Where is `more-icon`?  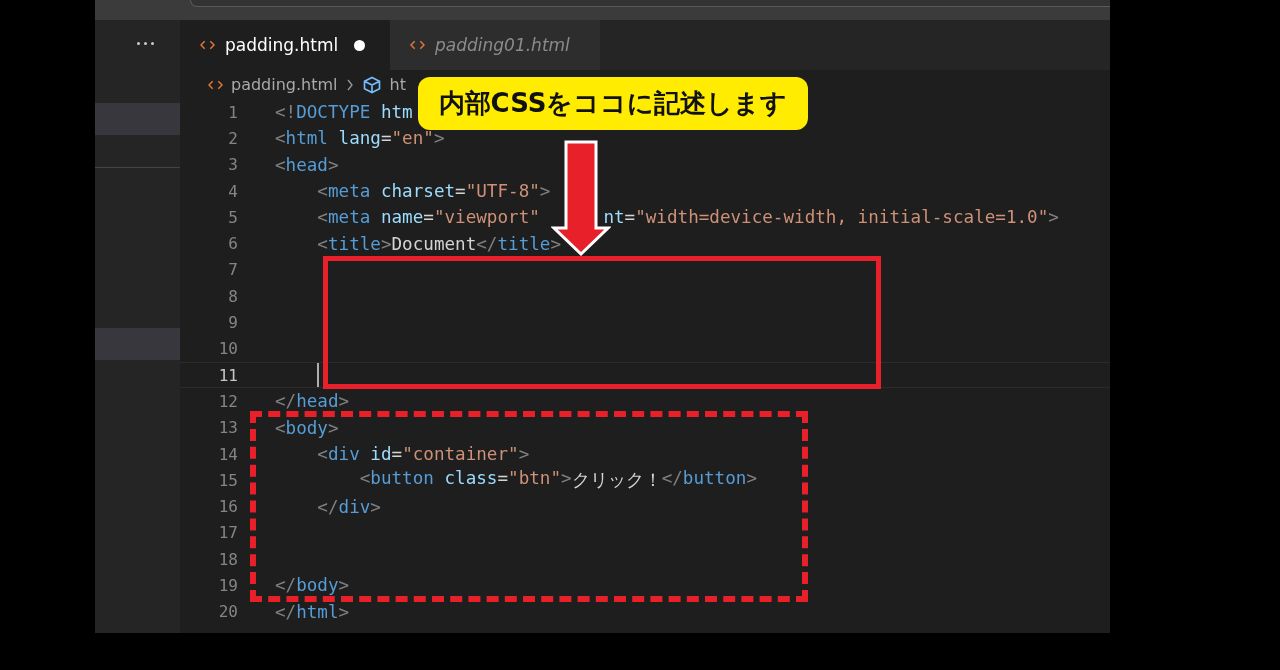 more-icon is located at coordinates (145, 43).